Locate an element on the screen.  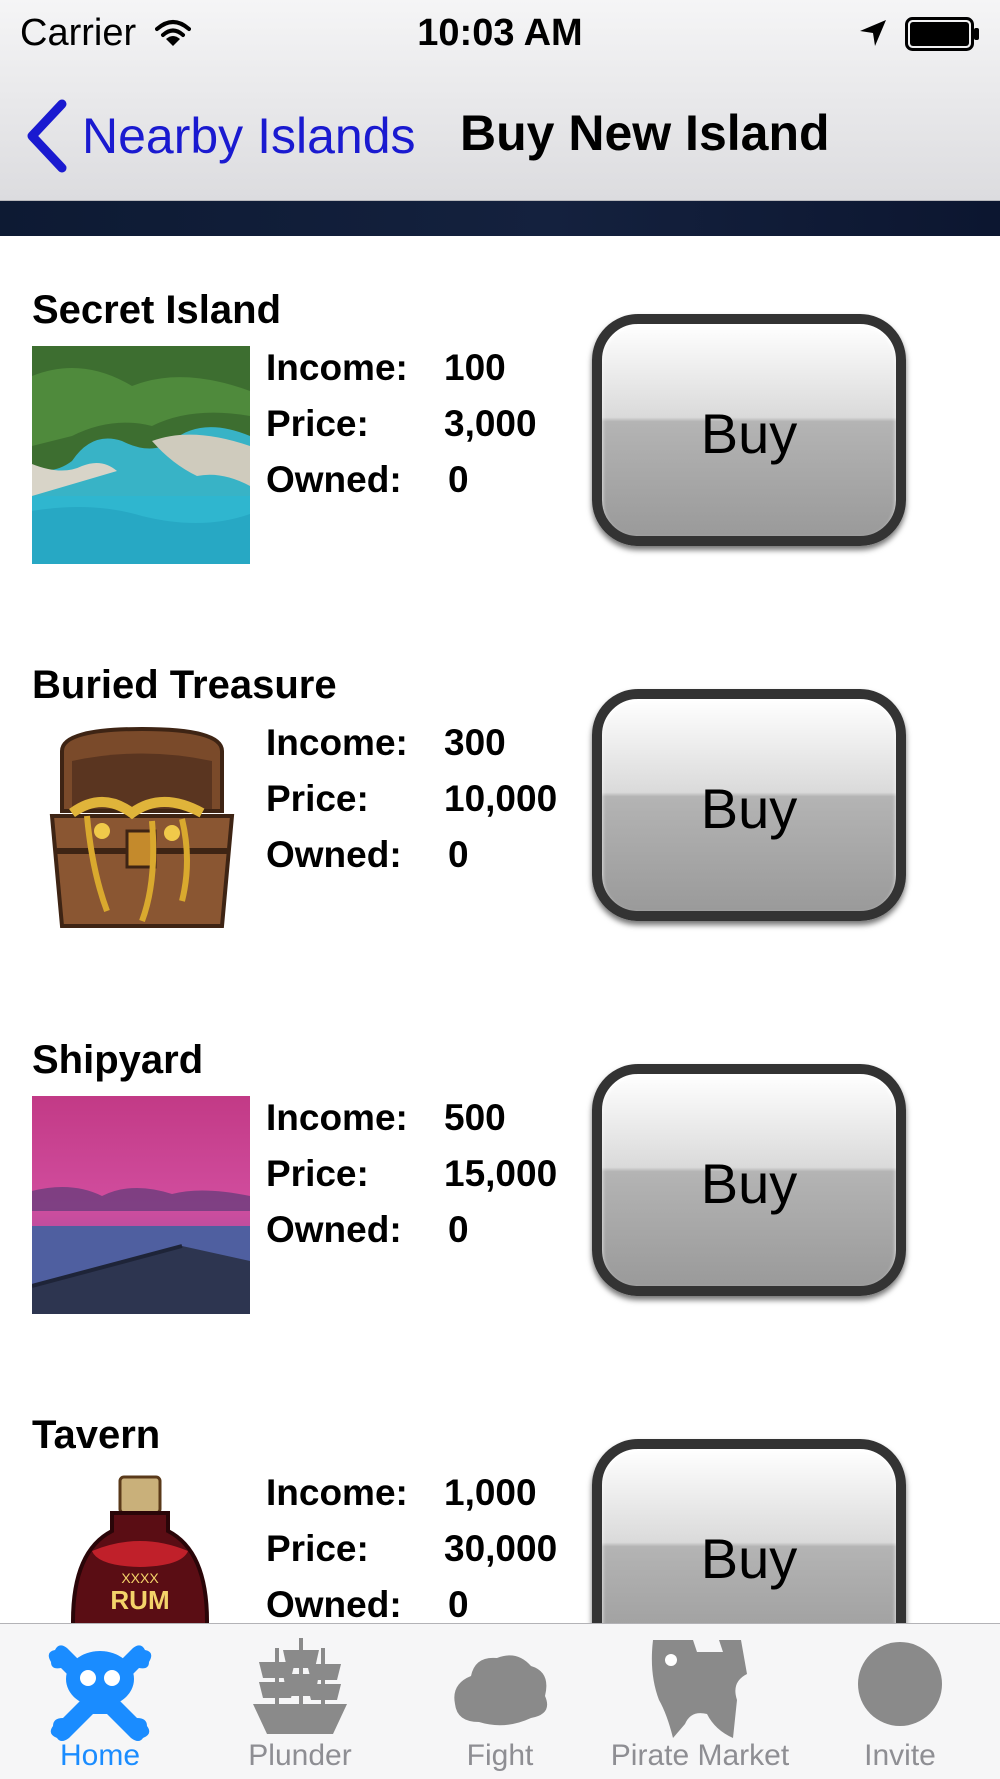
tab-invite: Invite is located at coordinates (900, 1701).